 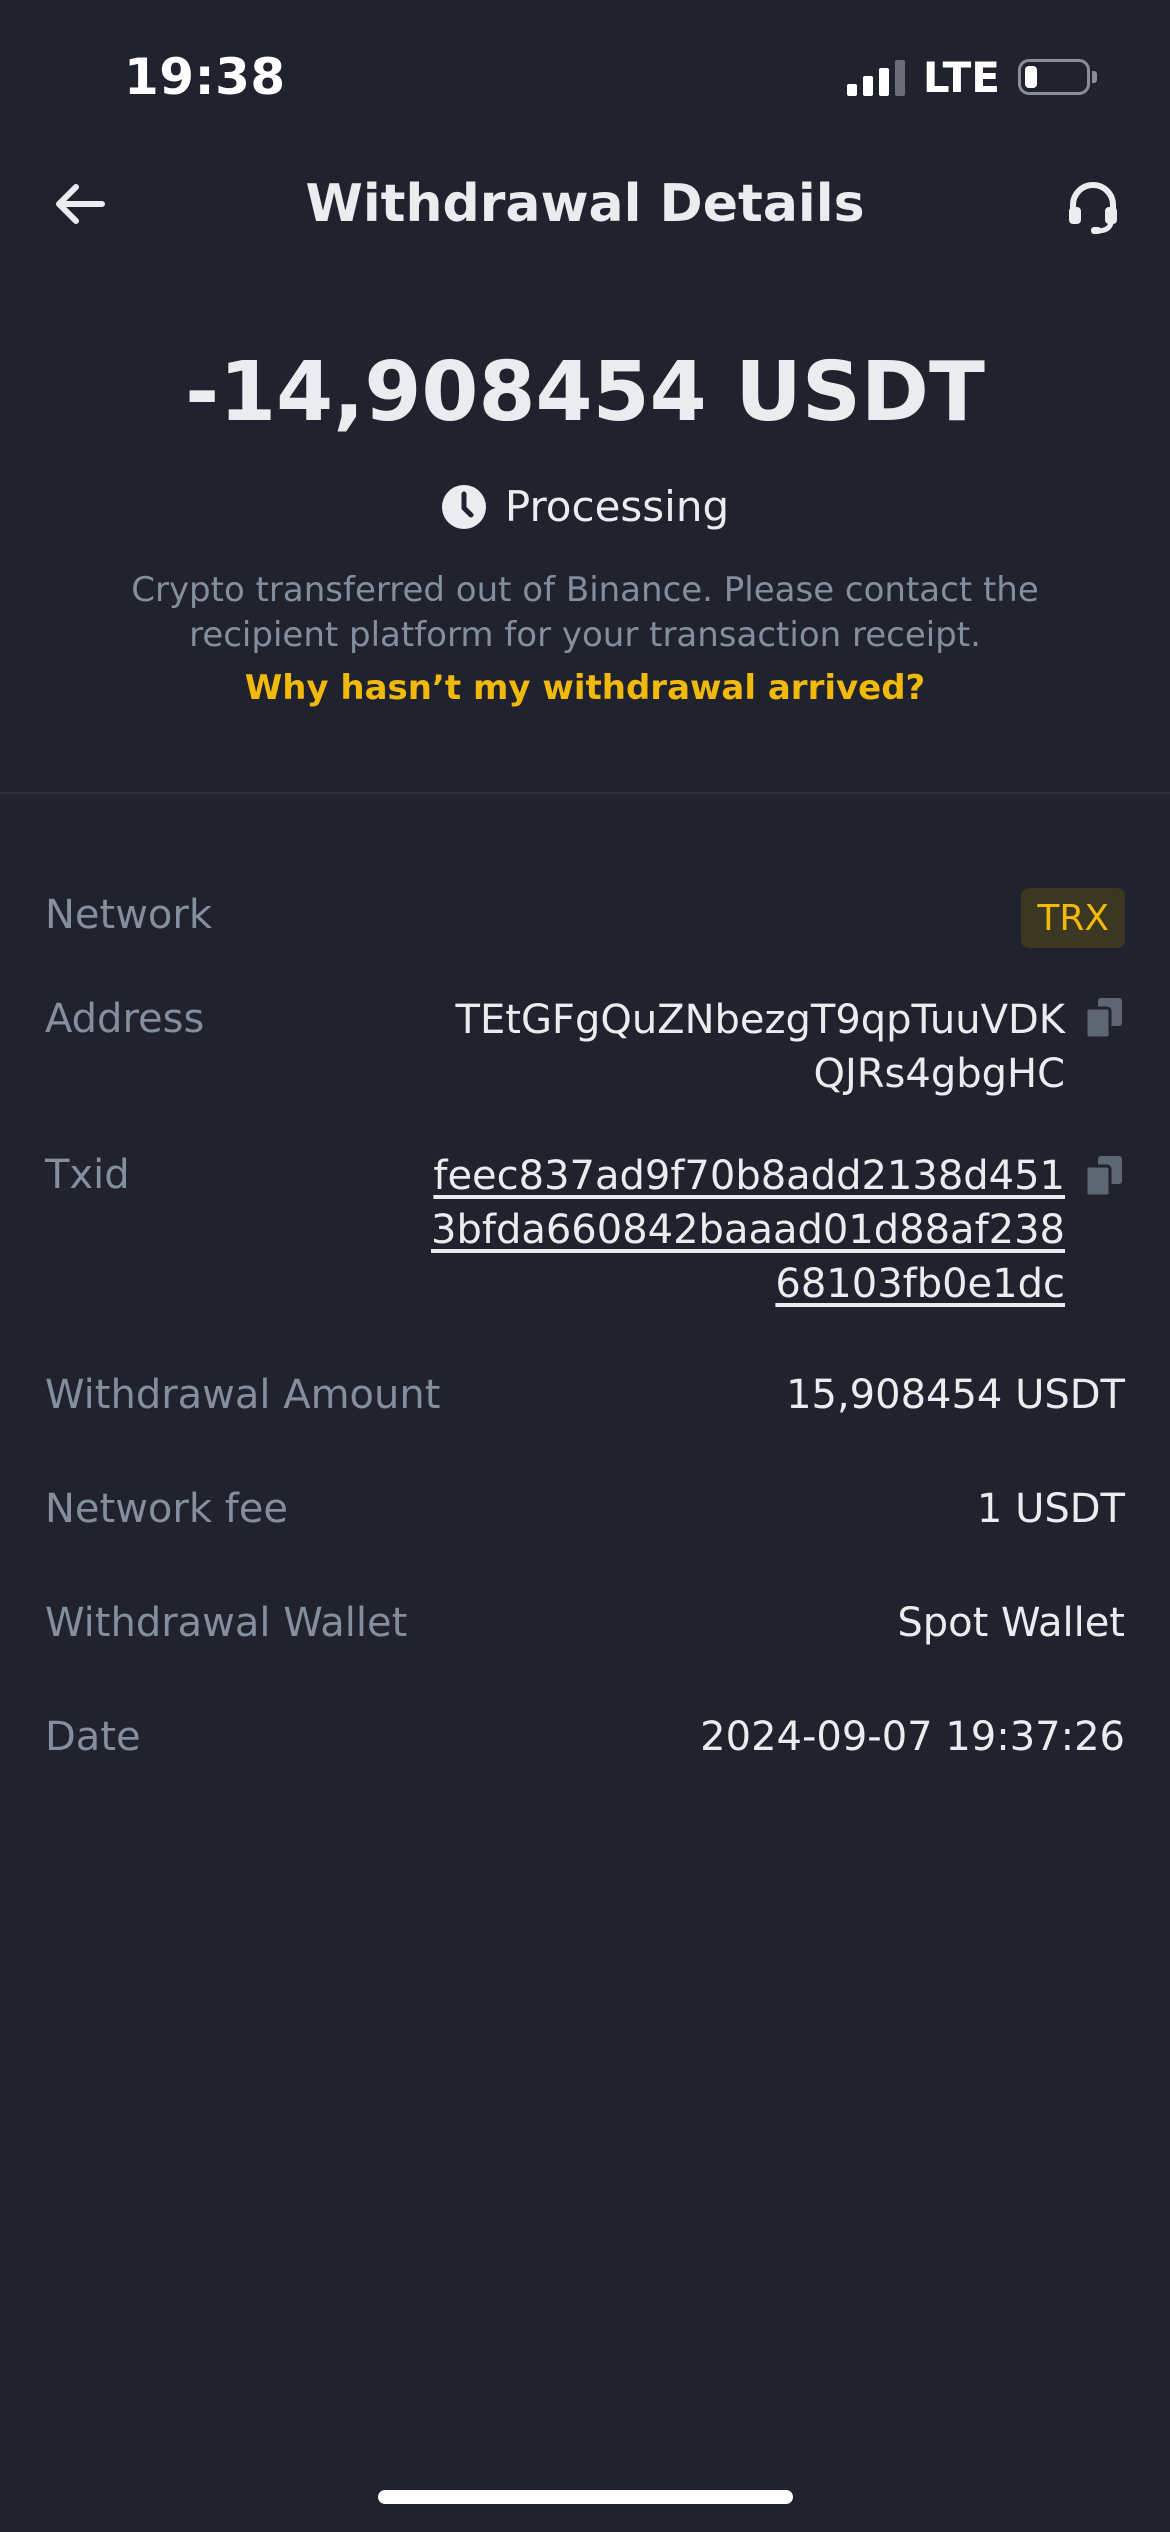 I want to click on copy-txid-icon, so click(x=1104, y=1176).